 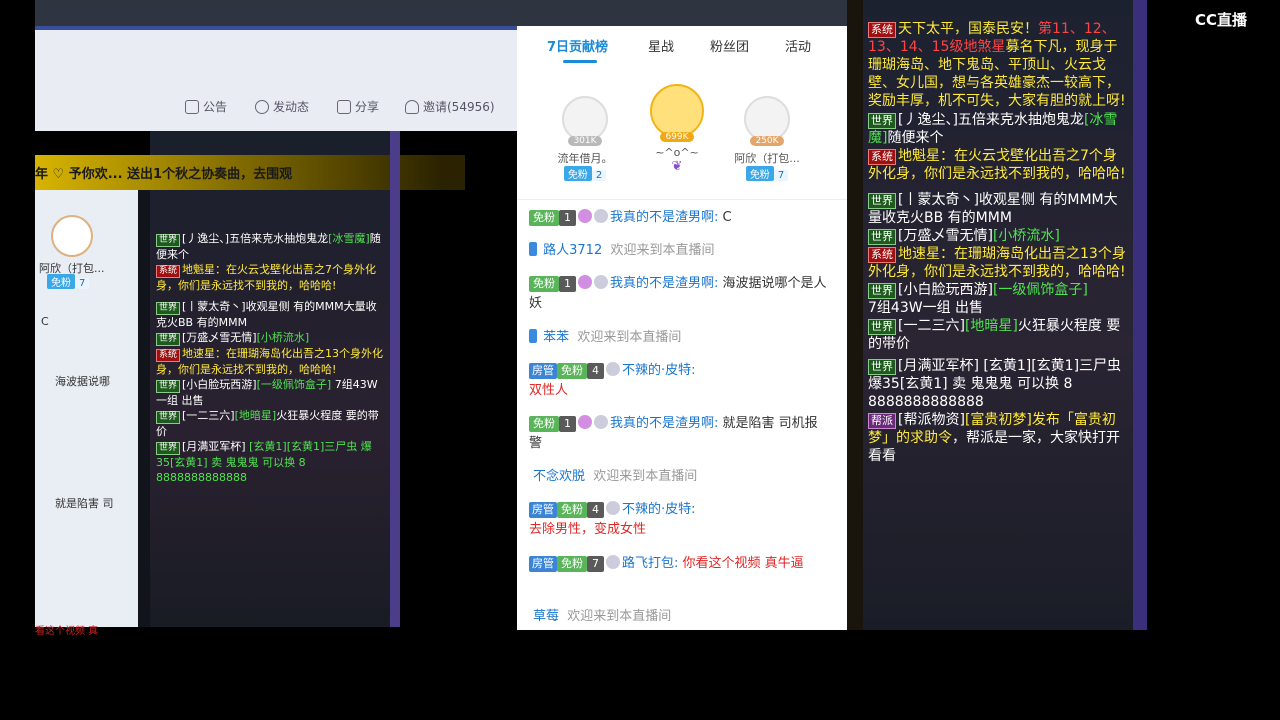 What do you see at coordinates (282, 106) in the screenshot?
I see `post-button: 发动态` at bounding box center [282, 106].